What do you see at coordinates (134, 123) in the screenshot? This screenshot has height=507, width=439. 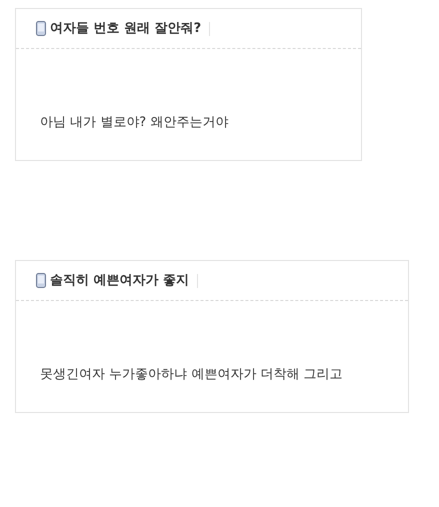 I see `post-body: 아님 내가 별로야? 왜안주는거야` at bounding box center [134, 123].